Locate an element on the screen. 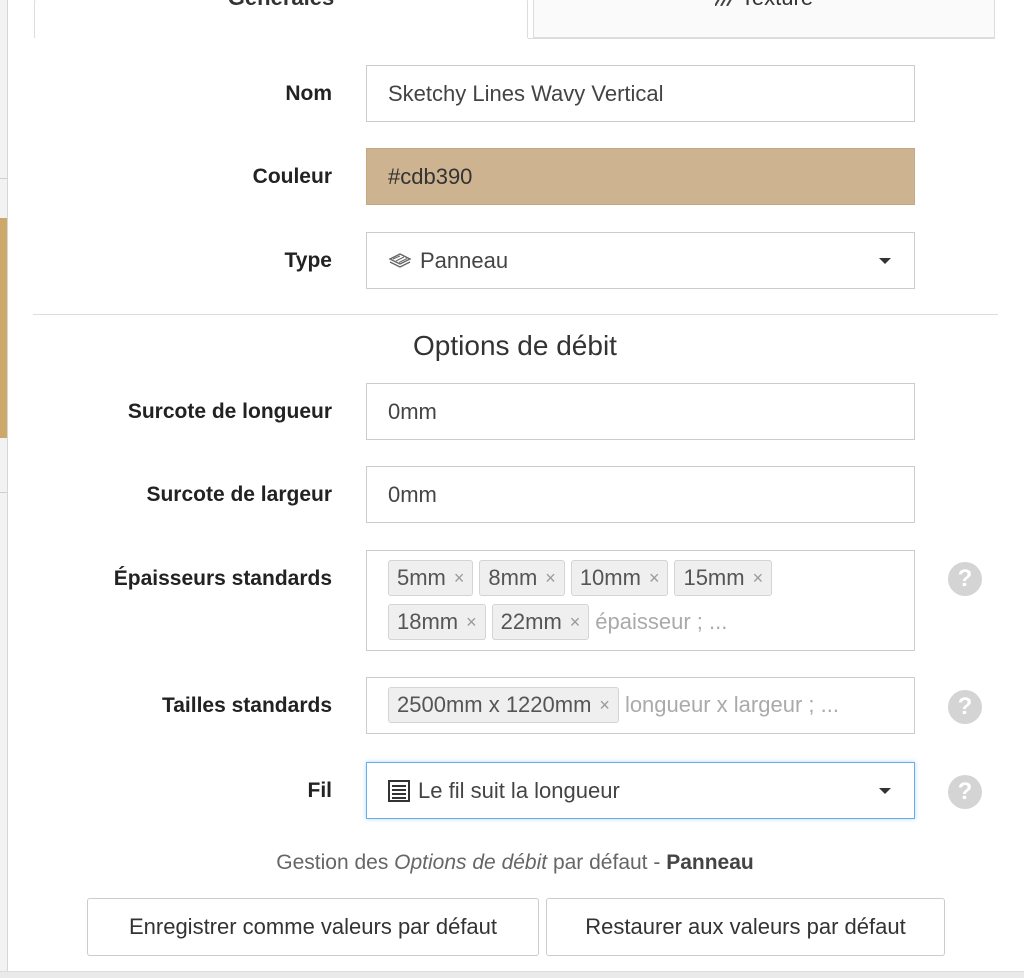  tag-thickness: 22mm × is located at coordinates (540, 622).